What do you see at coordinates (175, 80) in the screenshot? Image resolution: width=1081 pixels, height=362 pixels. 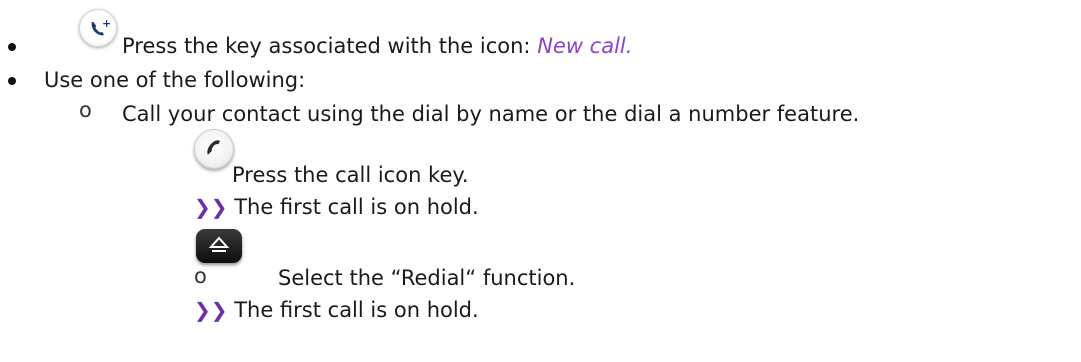 I see `step-use-one: Use one of the following:` at bounding box center [175, 80].